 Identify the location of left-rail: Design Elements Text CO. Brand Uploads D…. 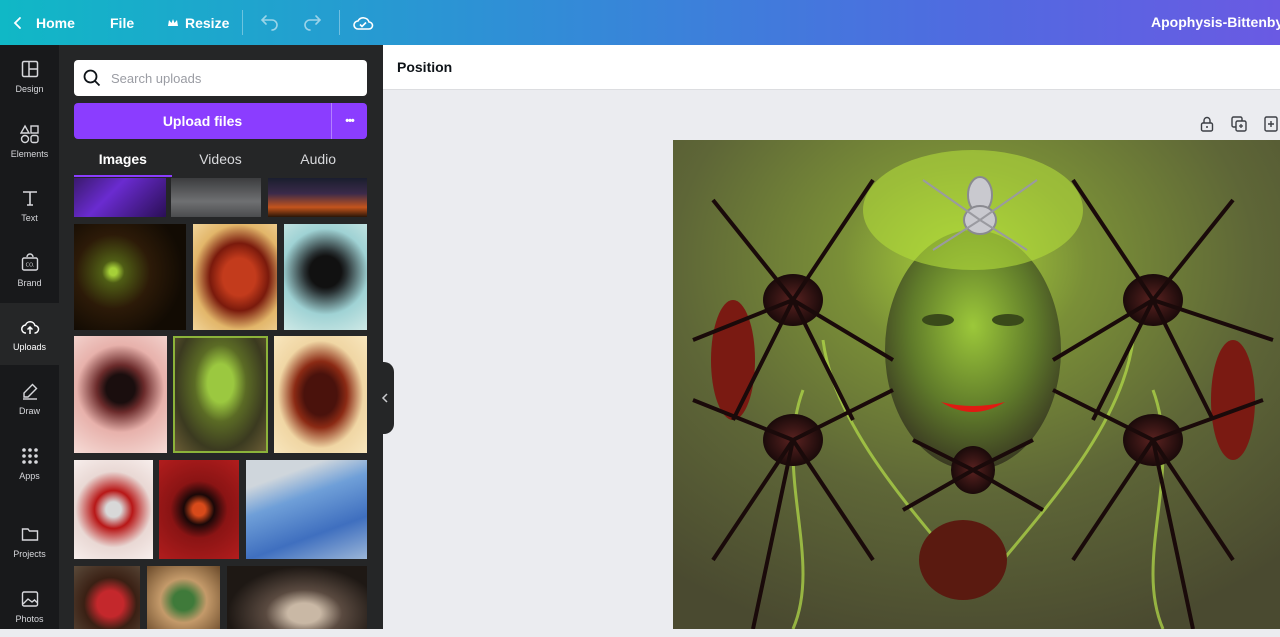
(29, 337).